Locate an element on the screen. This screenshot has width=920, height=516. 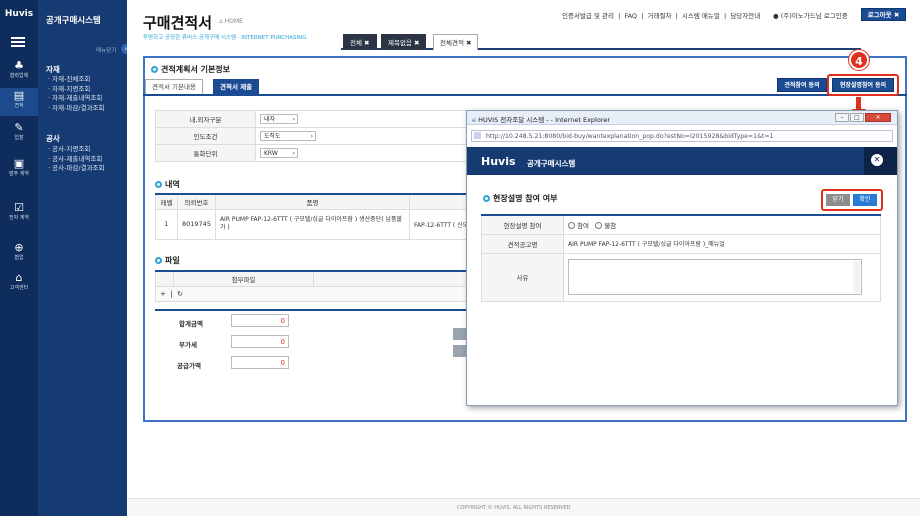
popup-close-icon: ✕ is located at coordinates (877, 160).